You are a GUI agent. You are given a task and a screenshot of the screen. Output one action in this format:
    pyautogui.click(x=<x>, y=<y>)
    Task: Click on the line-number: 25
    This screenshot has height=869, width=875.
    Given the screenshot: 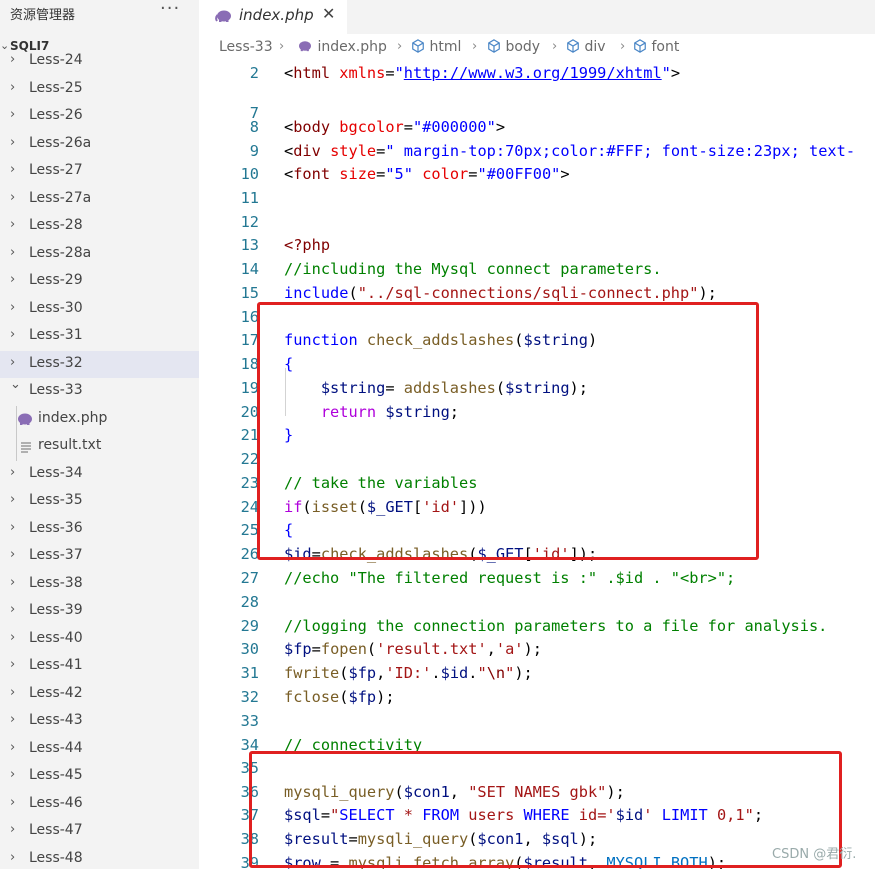 What is the action you would take?
    pyautogui.click(x=249, y=530)
    